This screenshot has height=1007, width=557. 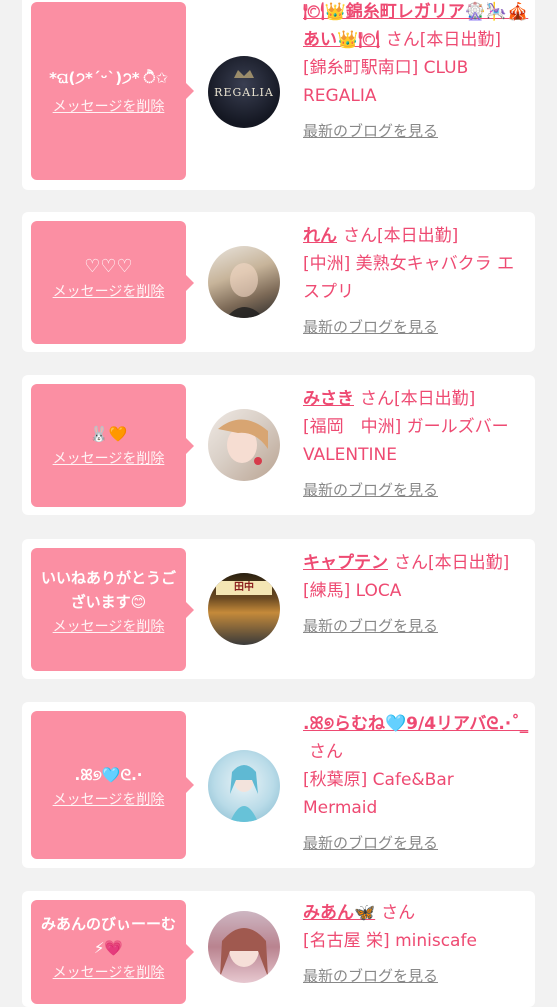 What do you see at coordinates (409, 278) in the screenshot?
I see `shop-name: [中洲] 美熟女キャバクラ エスプリ` at bounding box center [409, 278].